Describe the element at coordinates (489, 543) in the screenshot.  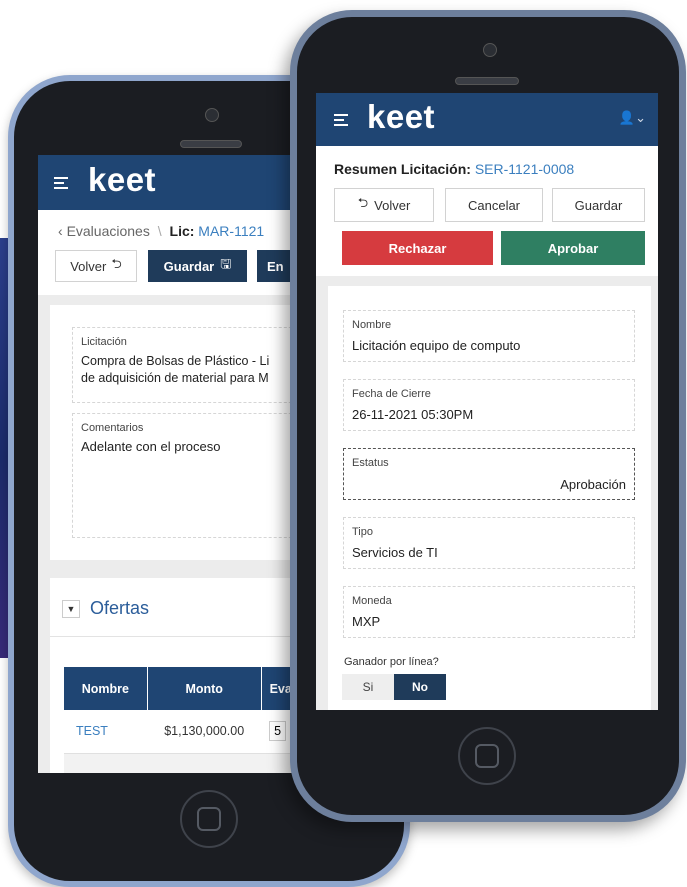
I see `tipo-field: Tipo Servicios de TI` at that location.